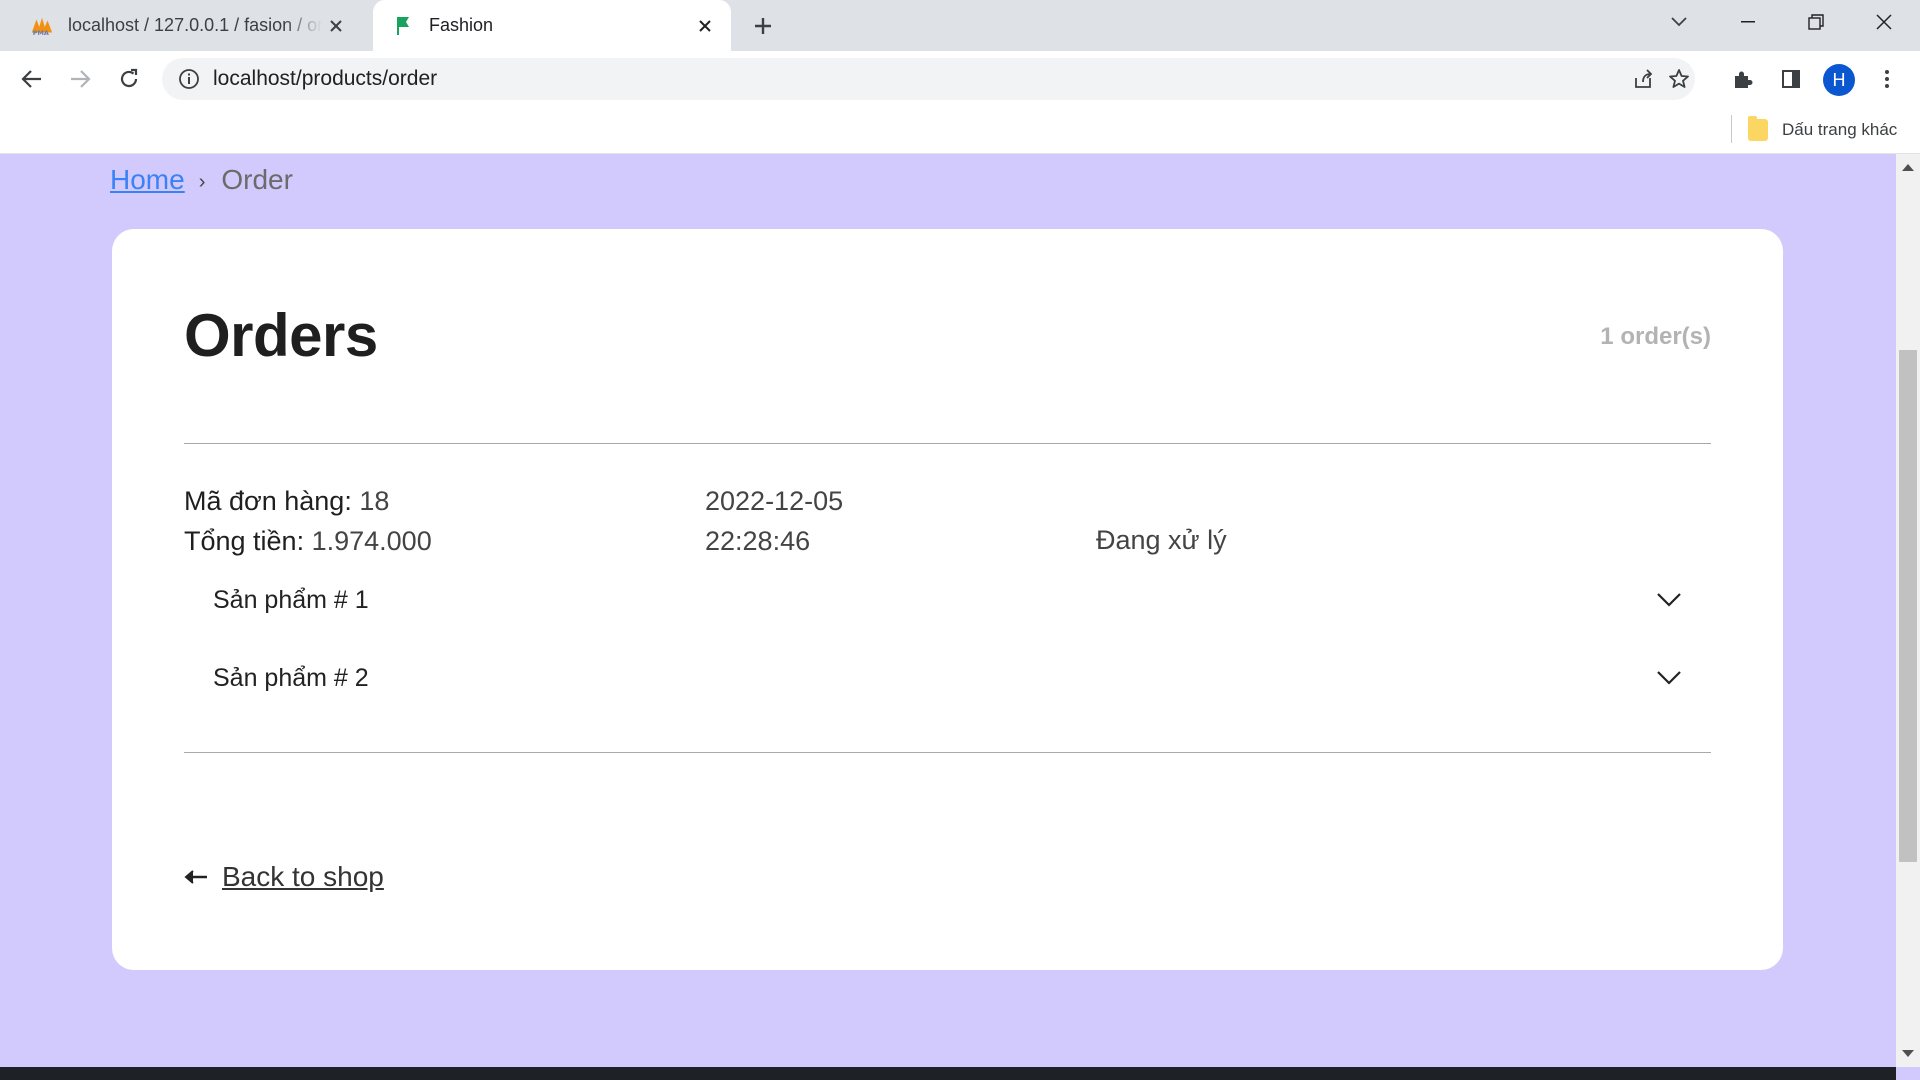 The height and width of the screenshot is (1080, 1920). Describe the element at coordinates (291, 677) in the screenshot. I see `product-label: Sản phẩm # 2` at that location.